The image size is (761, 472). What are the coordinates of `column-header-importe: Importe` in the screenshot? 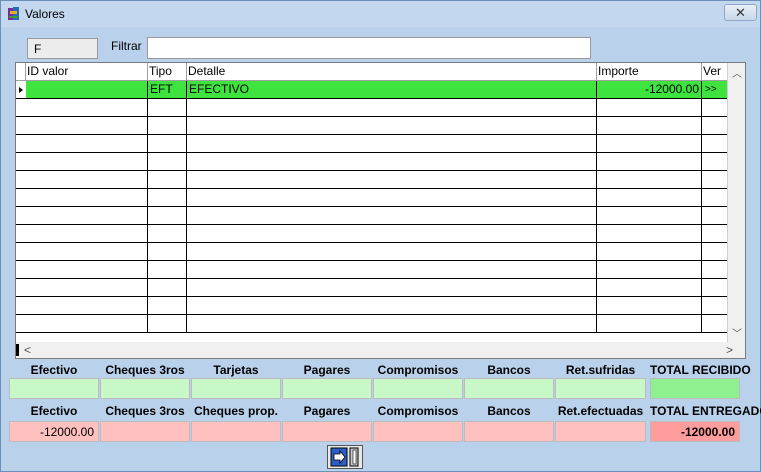 It's located at (649, 72).